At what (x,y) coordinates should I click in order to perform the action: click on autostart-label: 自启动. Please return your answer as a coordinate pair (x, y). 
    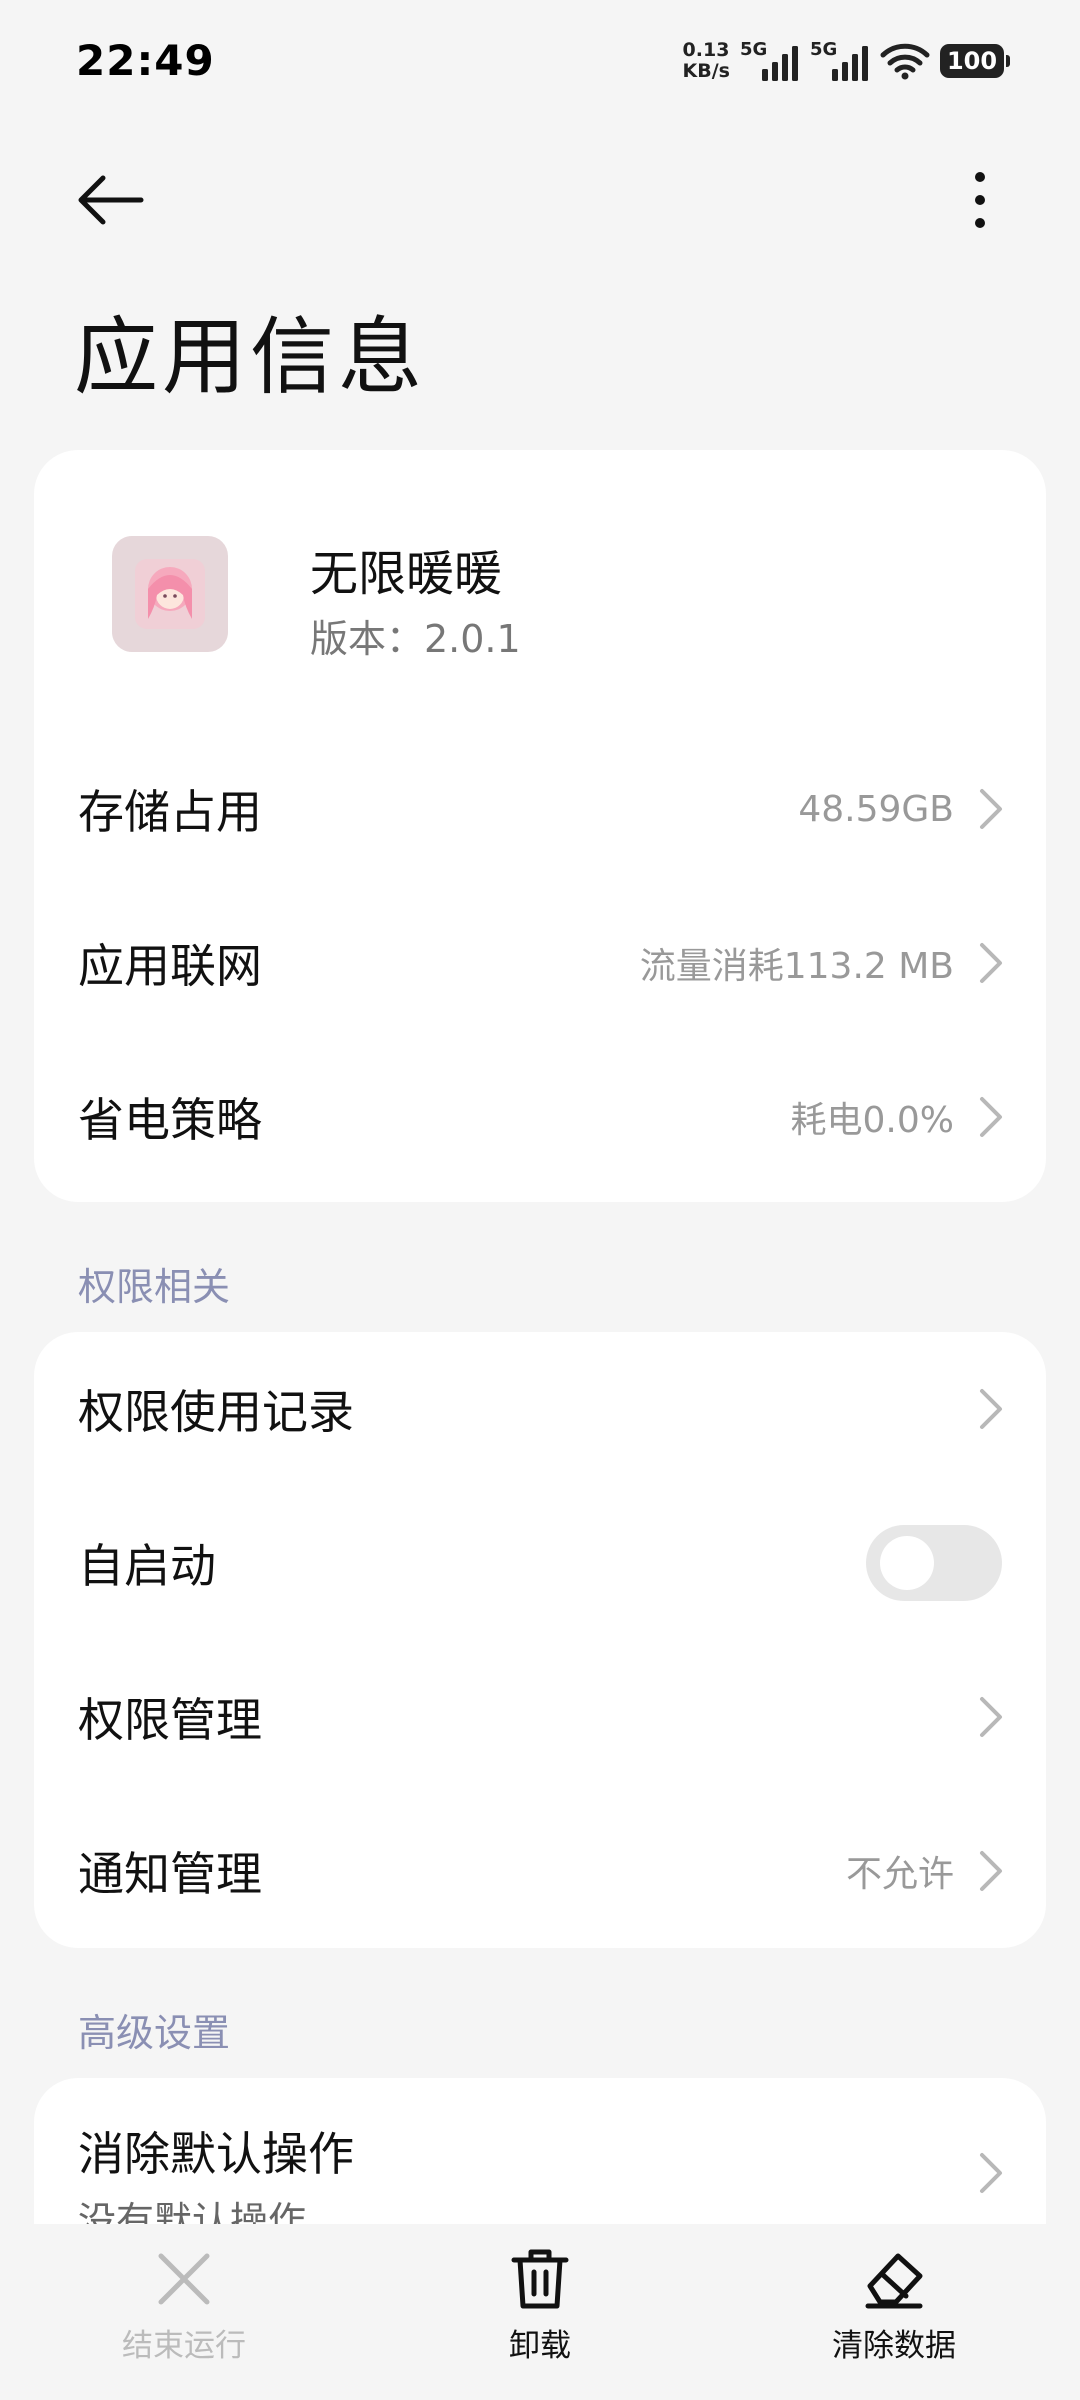
    Looking at the image, I should click on (147, 1566).